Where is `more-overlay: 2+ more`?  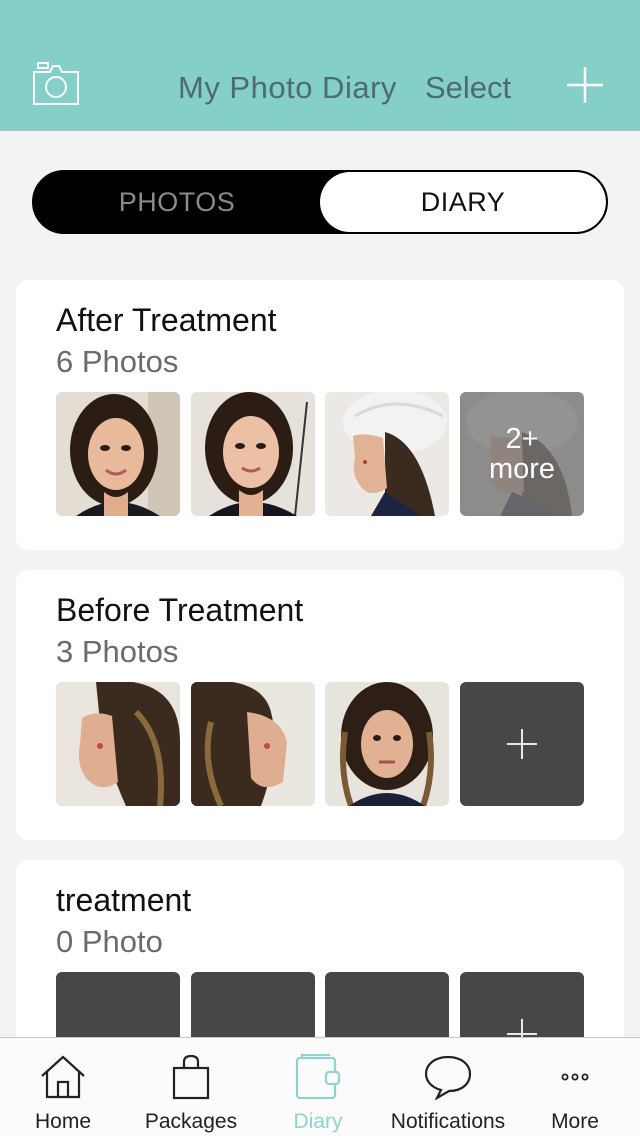
more-overlay: 2+ more is located at coordinates (522, 454).